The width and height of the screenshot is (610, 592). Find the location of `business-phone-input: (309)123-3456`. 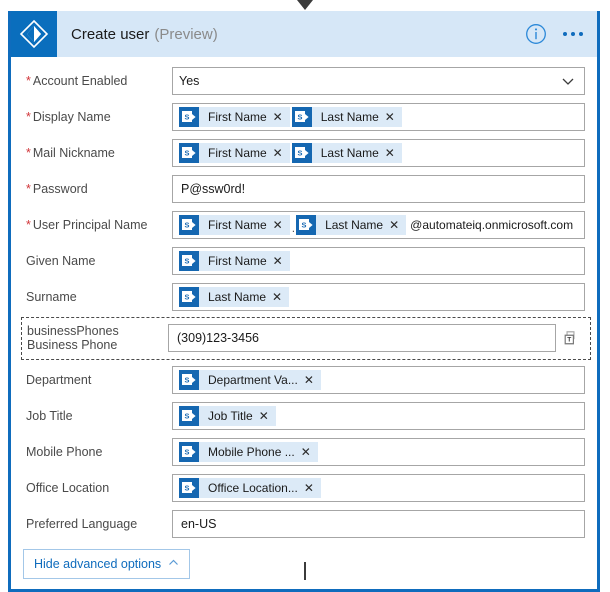

business-phone-input: (309)123-3456 is located at coordinates (362, 338).